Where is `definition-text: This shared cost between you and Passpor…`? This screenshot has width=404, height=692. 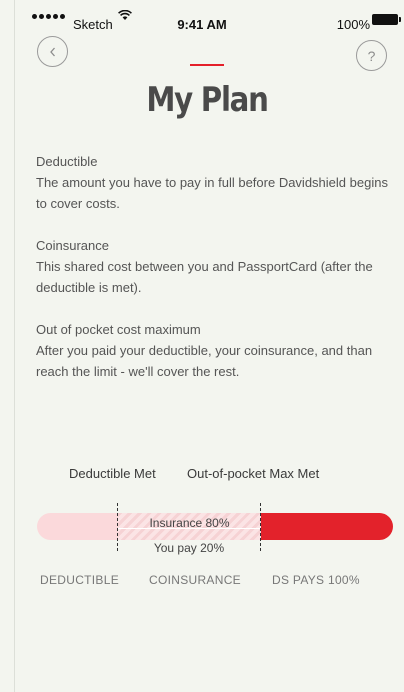 definition-text: This shared cost between you and Passpor… is located at coordinates (204, 277).